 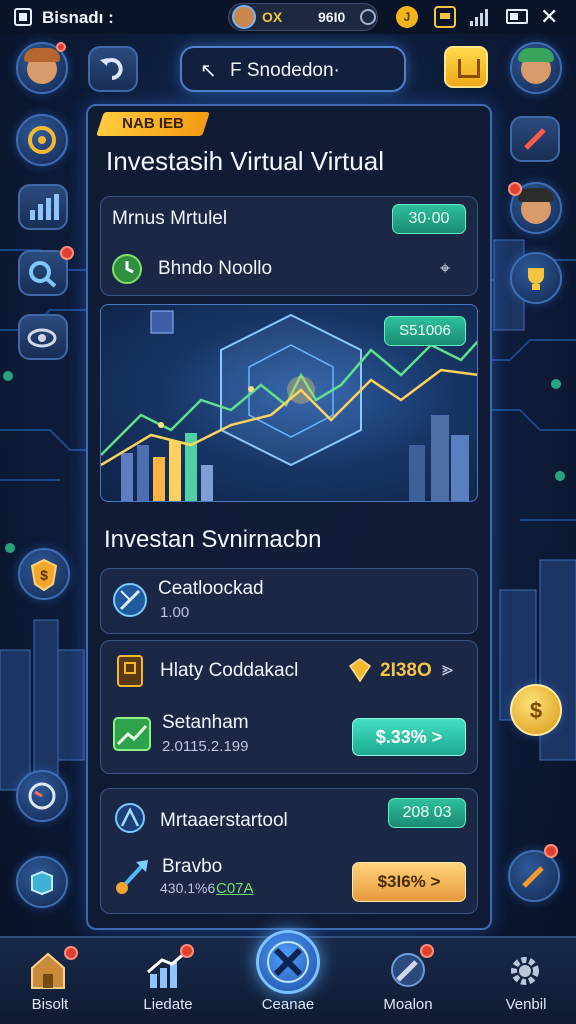 I want to click on list-item-title: Hlaty Coddakacl, so click(x=229, y=670).